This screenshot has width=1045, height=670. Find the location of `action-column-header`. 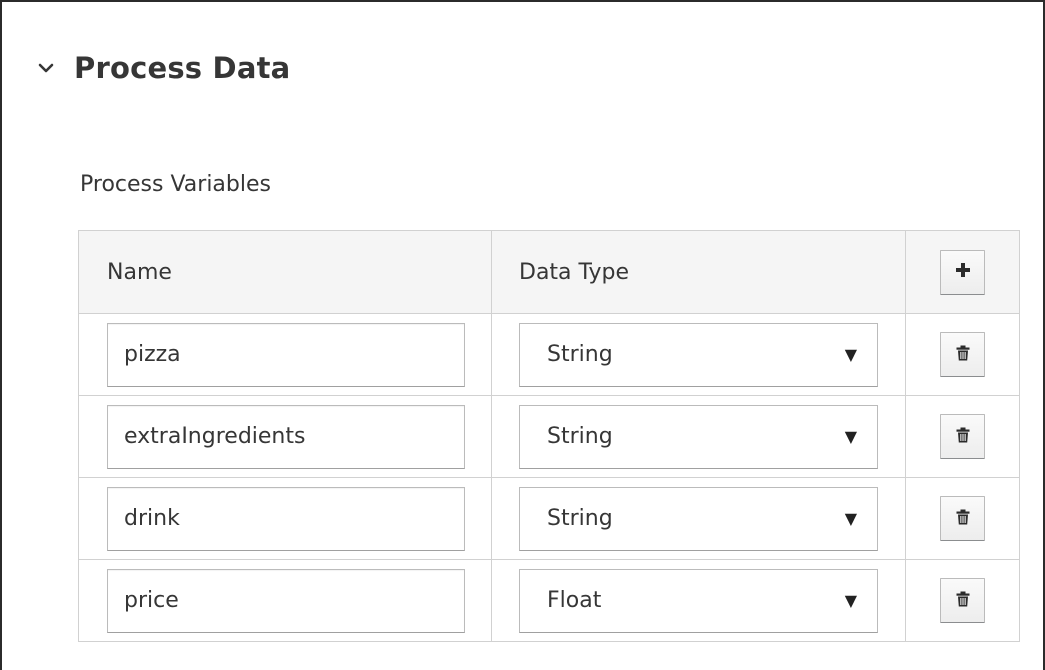

action-column-header is located at coordinates (962, 272).